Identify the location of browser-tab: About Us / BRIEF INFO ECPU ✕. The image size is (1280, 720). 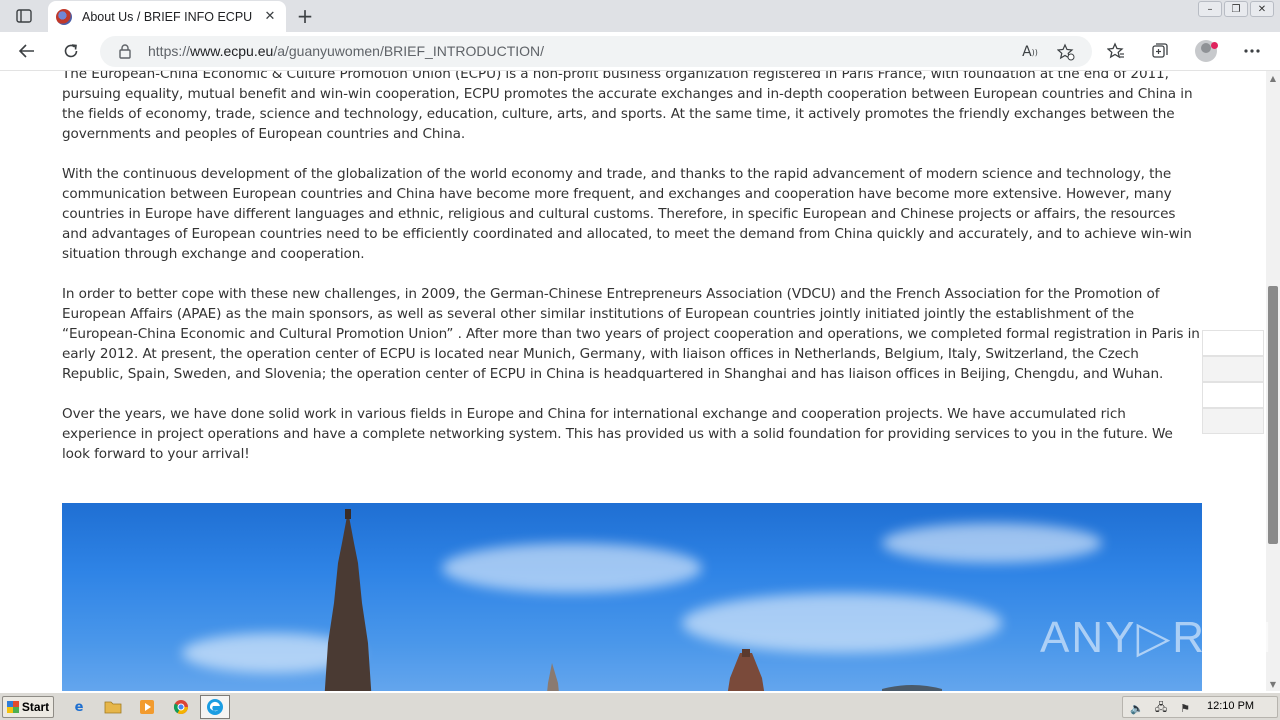
(167, 16).